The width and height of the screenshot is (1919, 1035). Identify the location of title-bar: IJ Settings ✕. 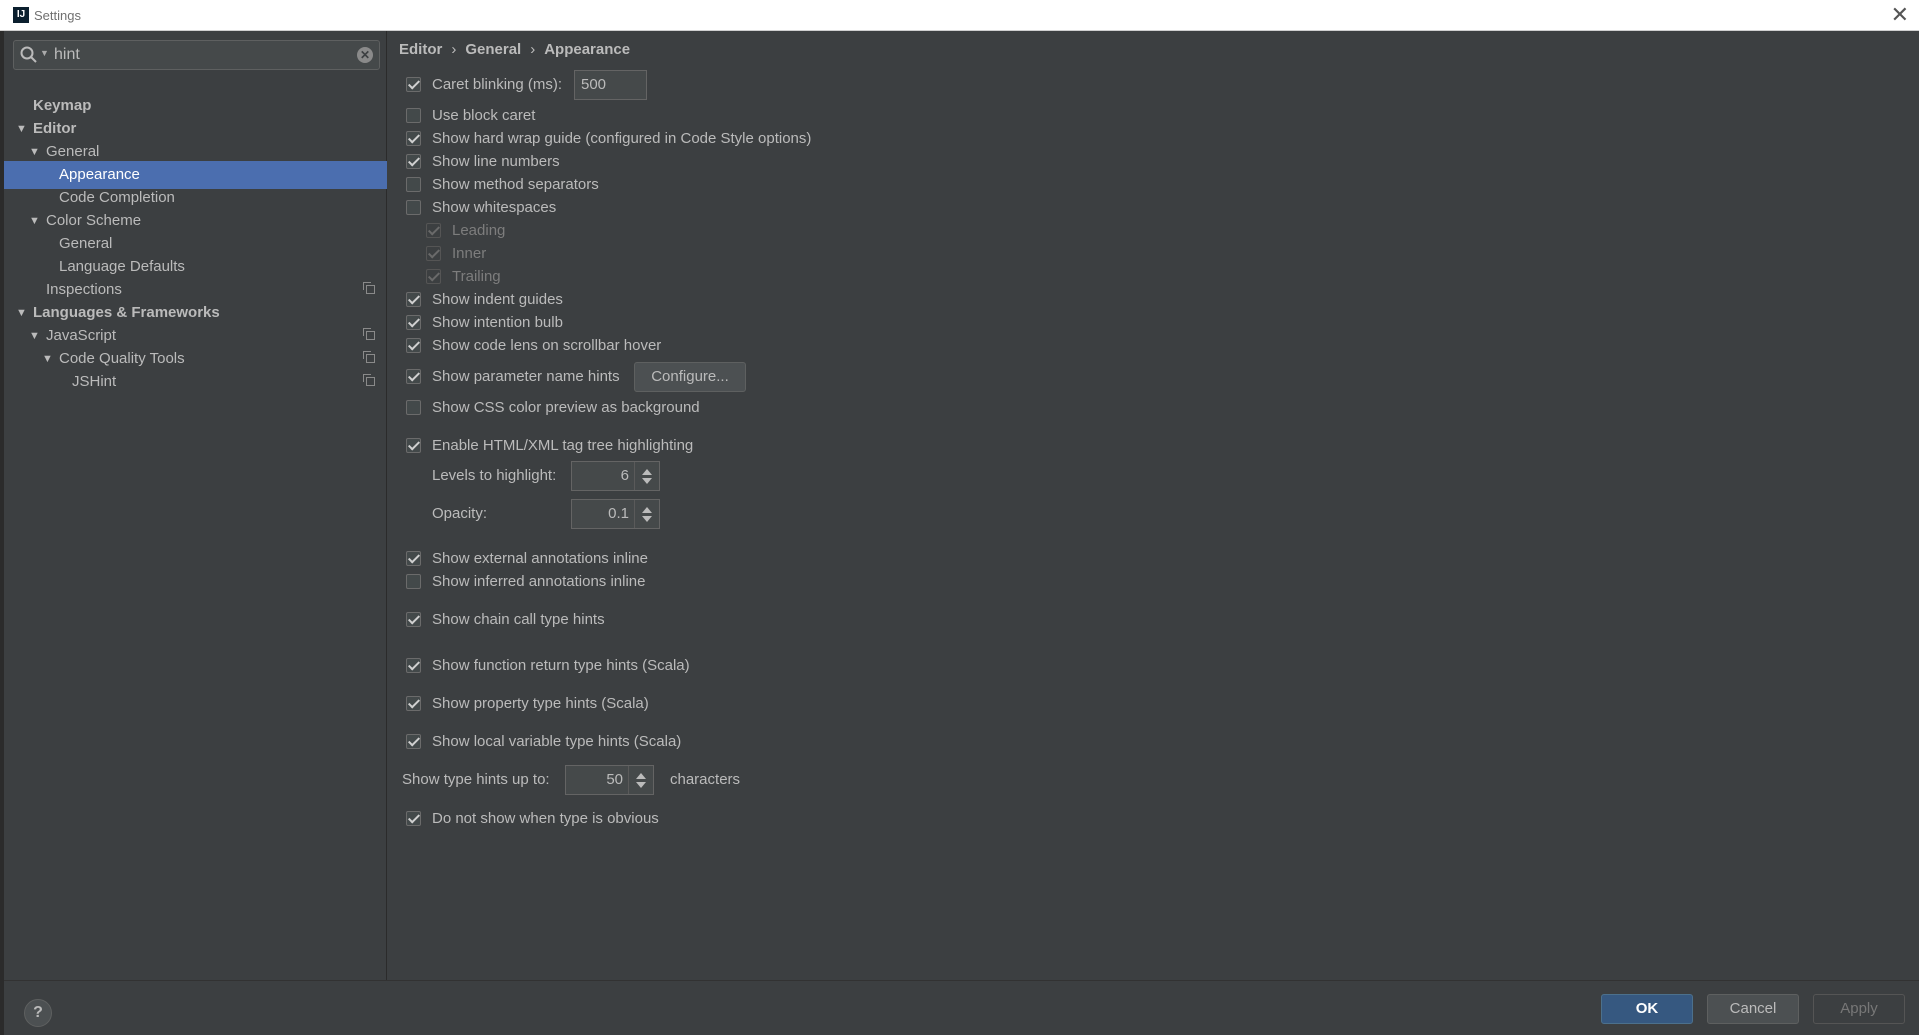
(959, 15).